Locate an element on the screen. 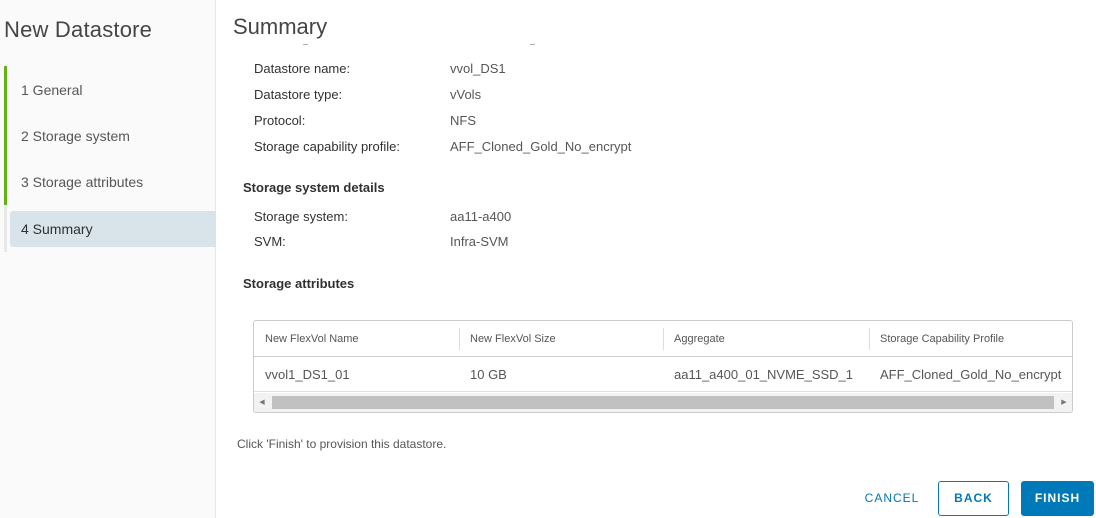  field-label: SVM: is located at coordinates (270, 241).